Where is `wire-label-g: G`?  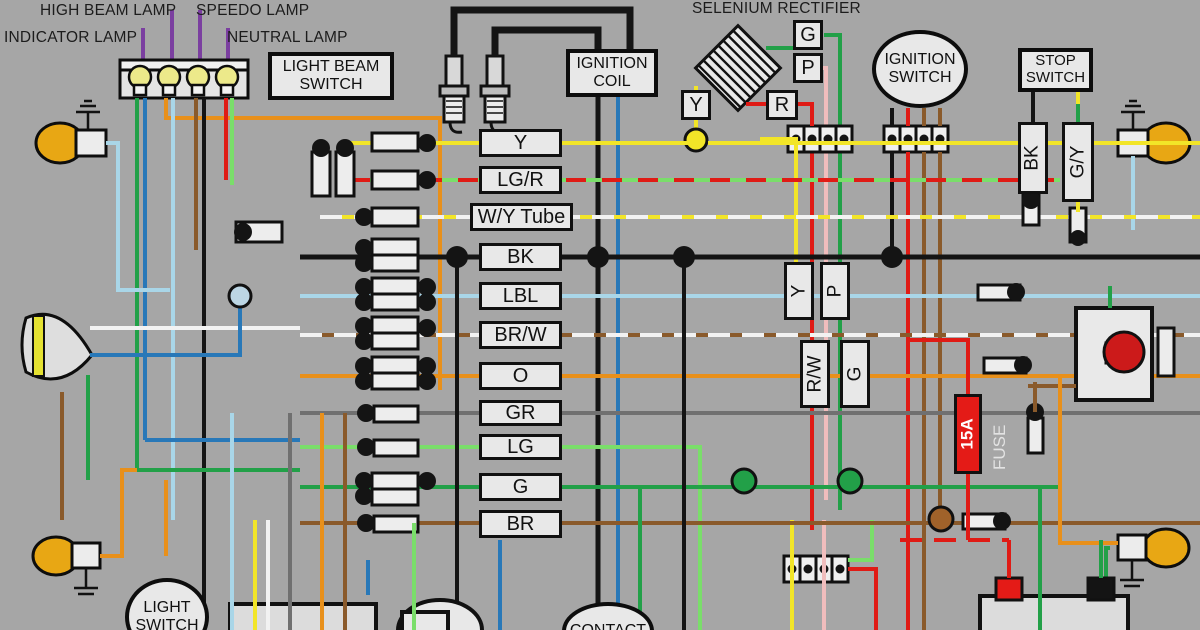
wire-label-g: G is located at coordinates (520, 487).